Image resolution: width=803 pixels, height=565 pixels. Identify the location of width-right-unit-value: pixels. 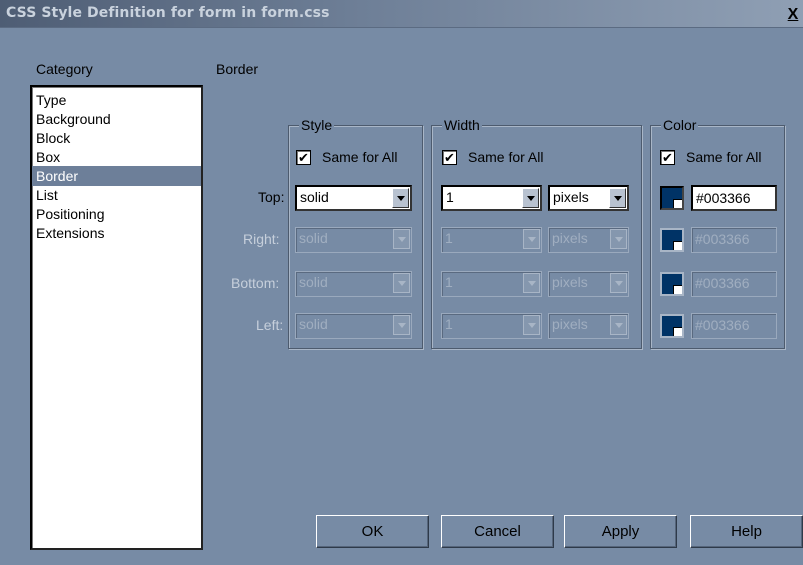
(570, 238).